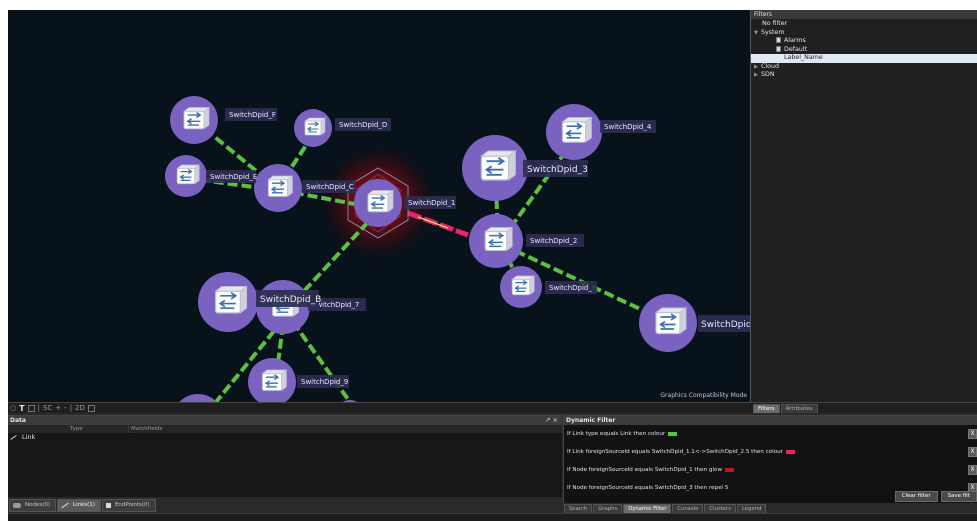 The height and width of the screenshot is (521, 977). I want to click on tab-endpoints: EndPoints(0), so click(128, 505).